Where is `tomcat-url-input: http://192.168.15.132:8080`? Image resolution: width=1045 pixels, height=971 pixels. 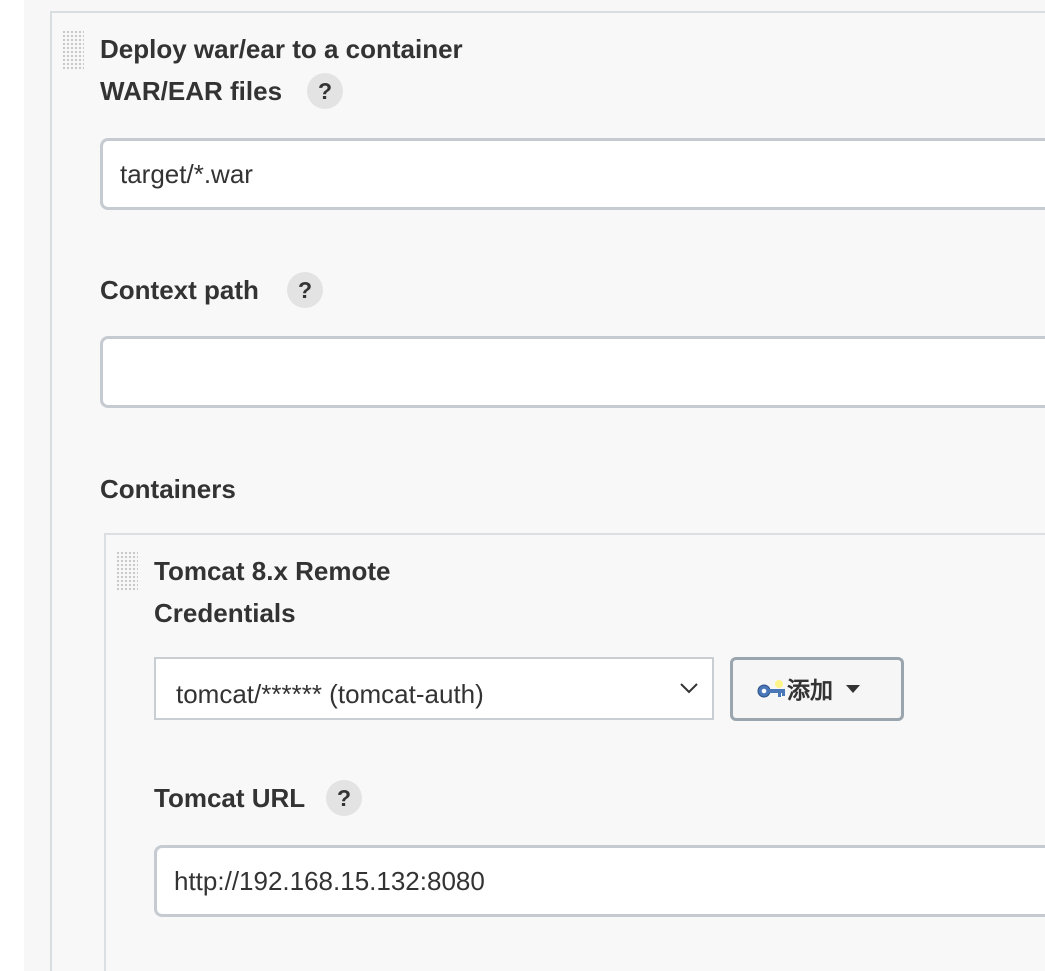 tomcat-url-input: http://192.168.15.132:8080 is located at coordinates (599, 881).